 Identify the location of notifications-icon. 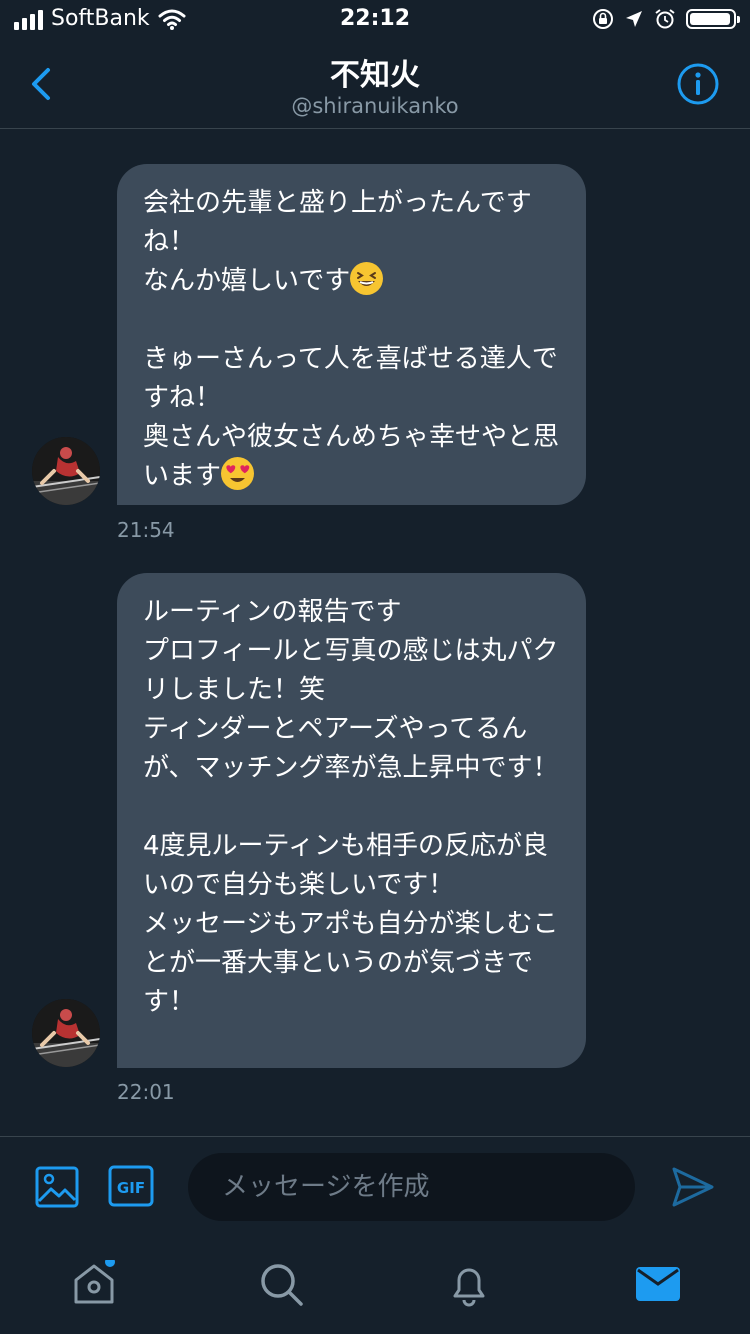
(469, 1284).